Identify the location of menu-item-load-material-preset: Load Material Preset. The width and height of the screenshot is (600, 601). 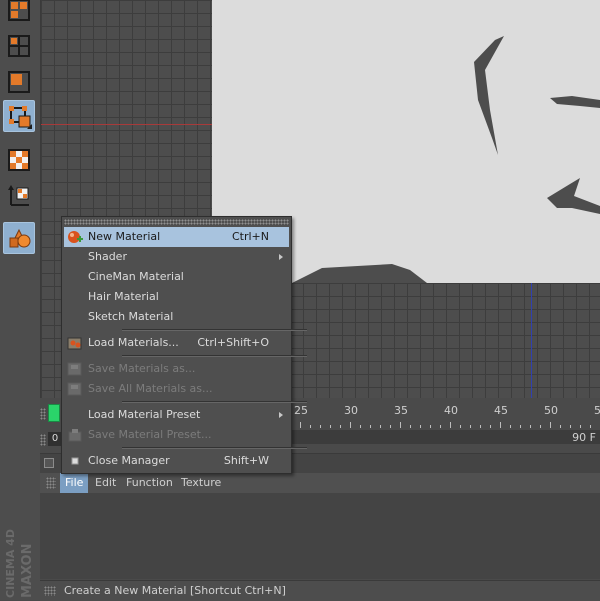
(176, 415).